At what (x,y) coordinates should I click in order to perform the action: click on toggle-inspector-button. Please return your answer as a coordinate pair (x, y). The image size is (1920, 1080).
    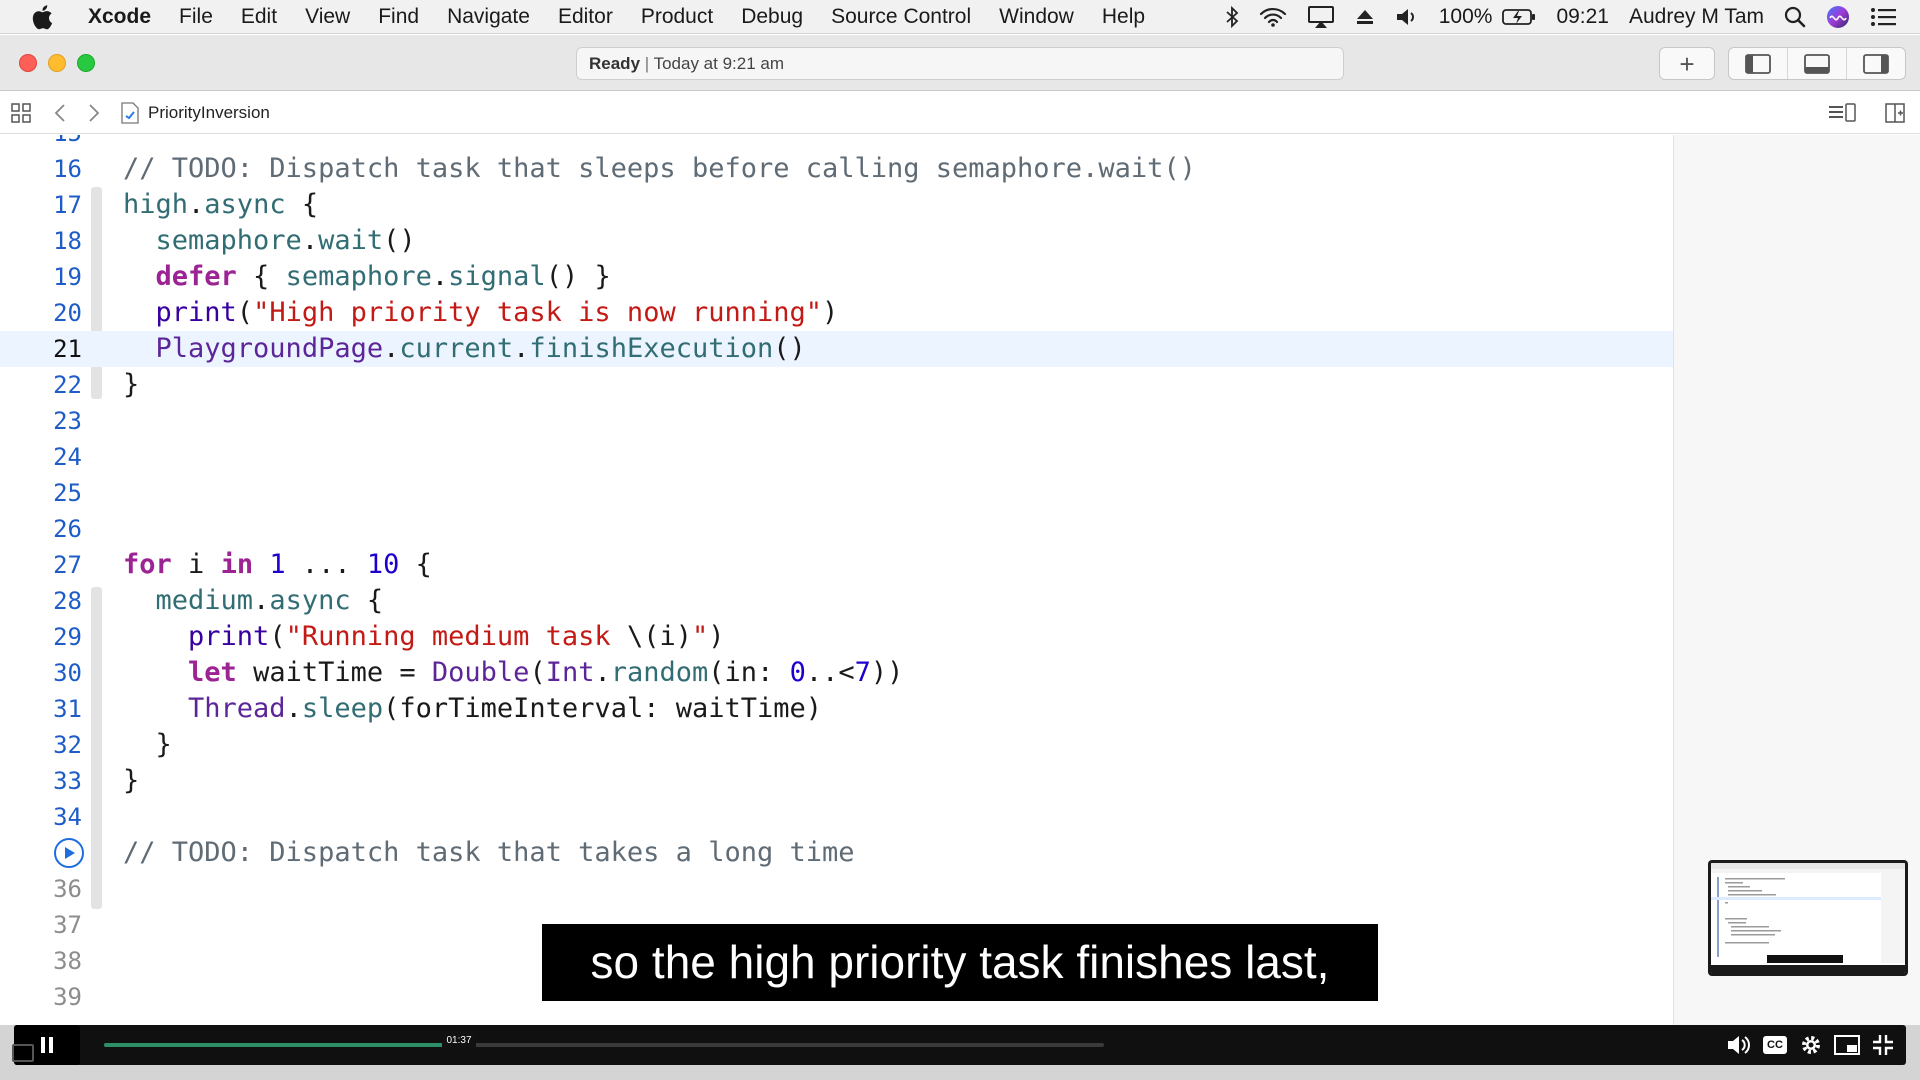
    Looking at the image, I should click on (1876, 63).